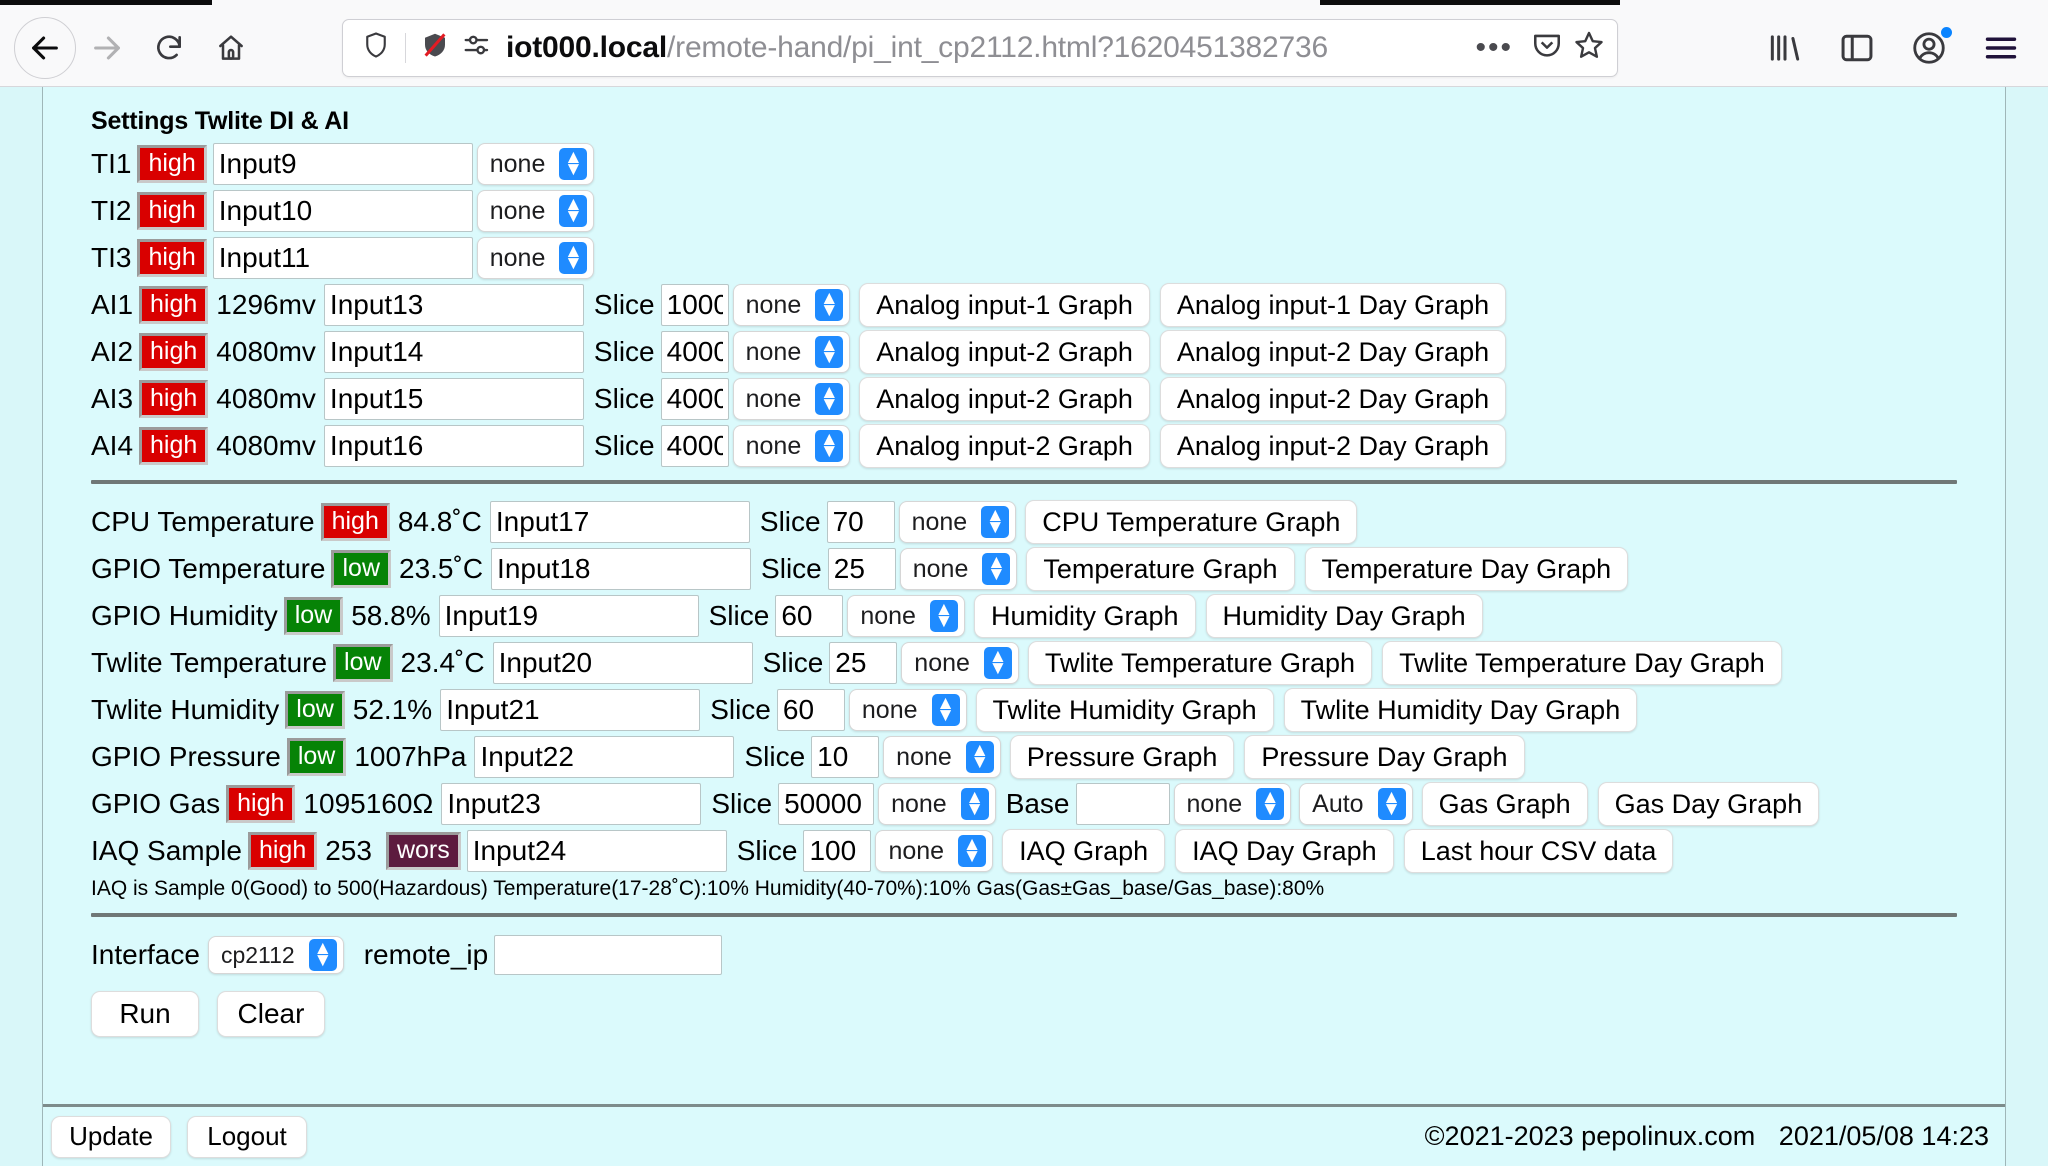 The image size is (2048, 1166). I want to click on base-select: none ▲ ▼, so click(1232, 804).